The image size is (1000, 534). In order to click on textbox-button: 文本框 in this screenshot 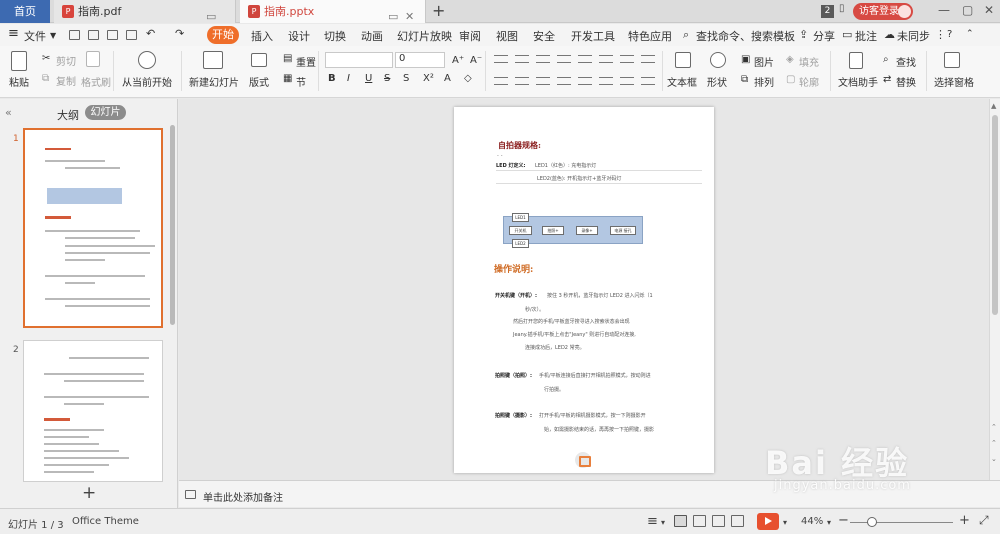, I will do `click(682, 81)`.